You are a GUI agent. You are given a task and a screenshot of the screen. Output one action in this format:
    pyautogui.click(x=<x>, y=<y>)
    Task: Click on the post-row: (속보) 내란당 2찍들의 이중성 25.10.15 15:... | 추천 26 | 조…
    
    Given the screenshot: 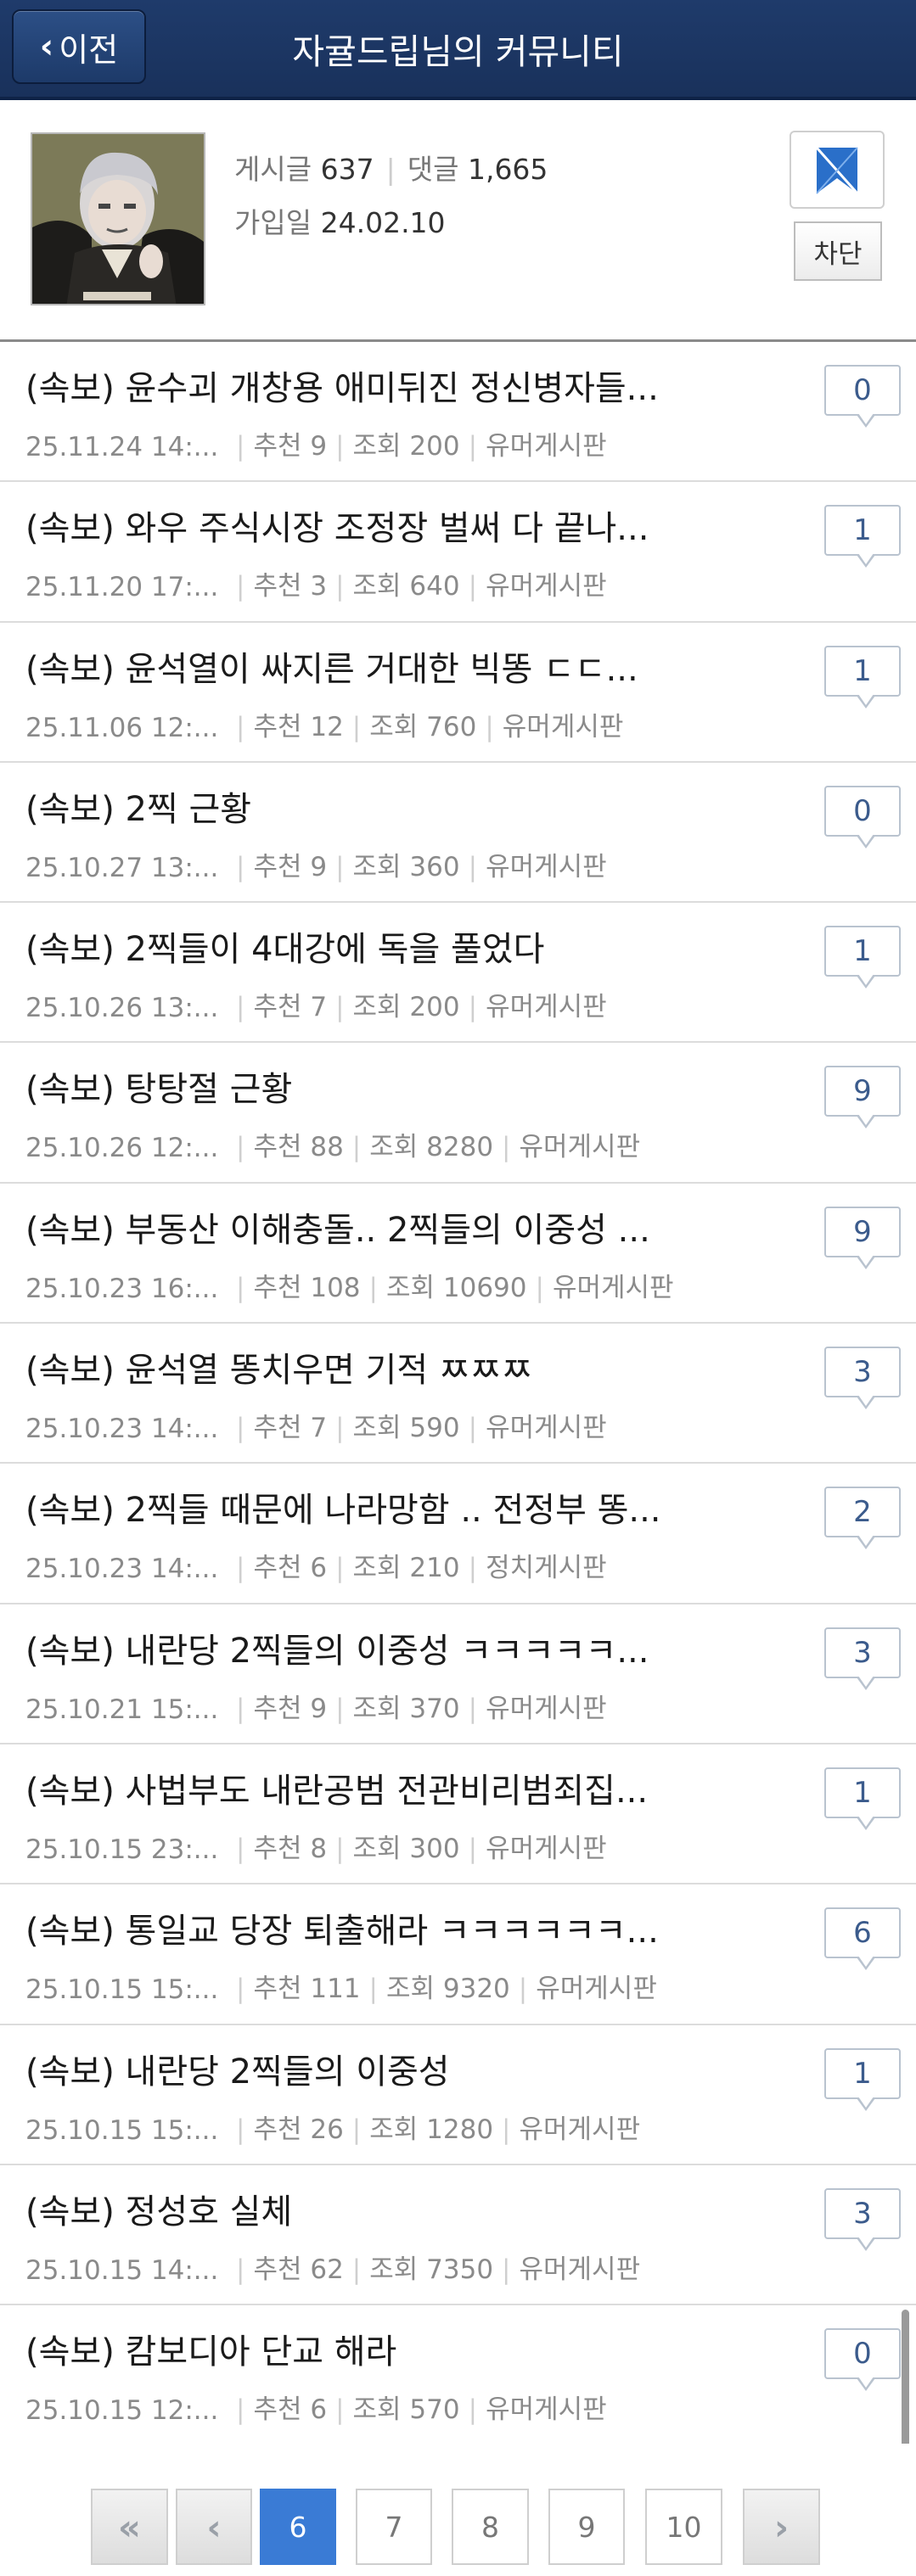 What is the action you would take?
    pyautogui.click(x=458, y=2094)
    